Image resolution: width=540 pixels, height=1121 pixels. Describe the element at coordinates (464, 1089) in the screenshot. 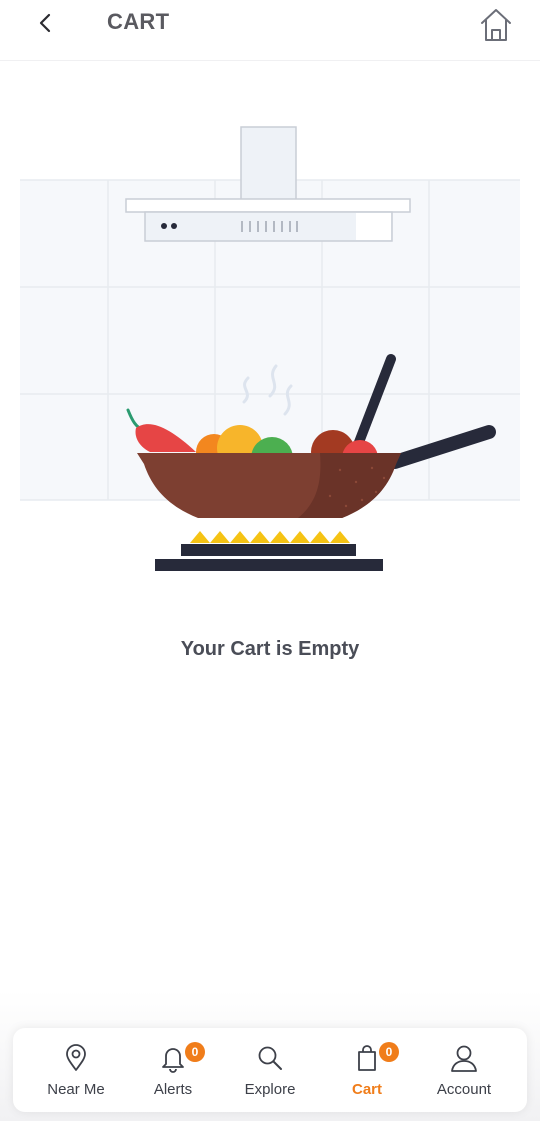

I see `nav-account-label: Account` at that location.